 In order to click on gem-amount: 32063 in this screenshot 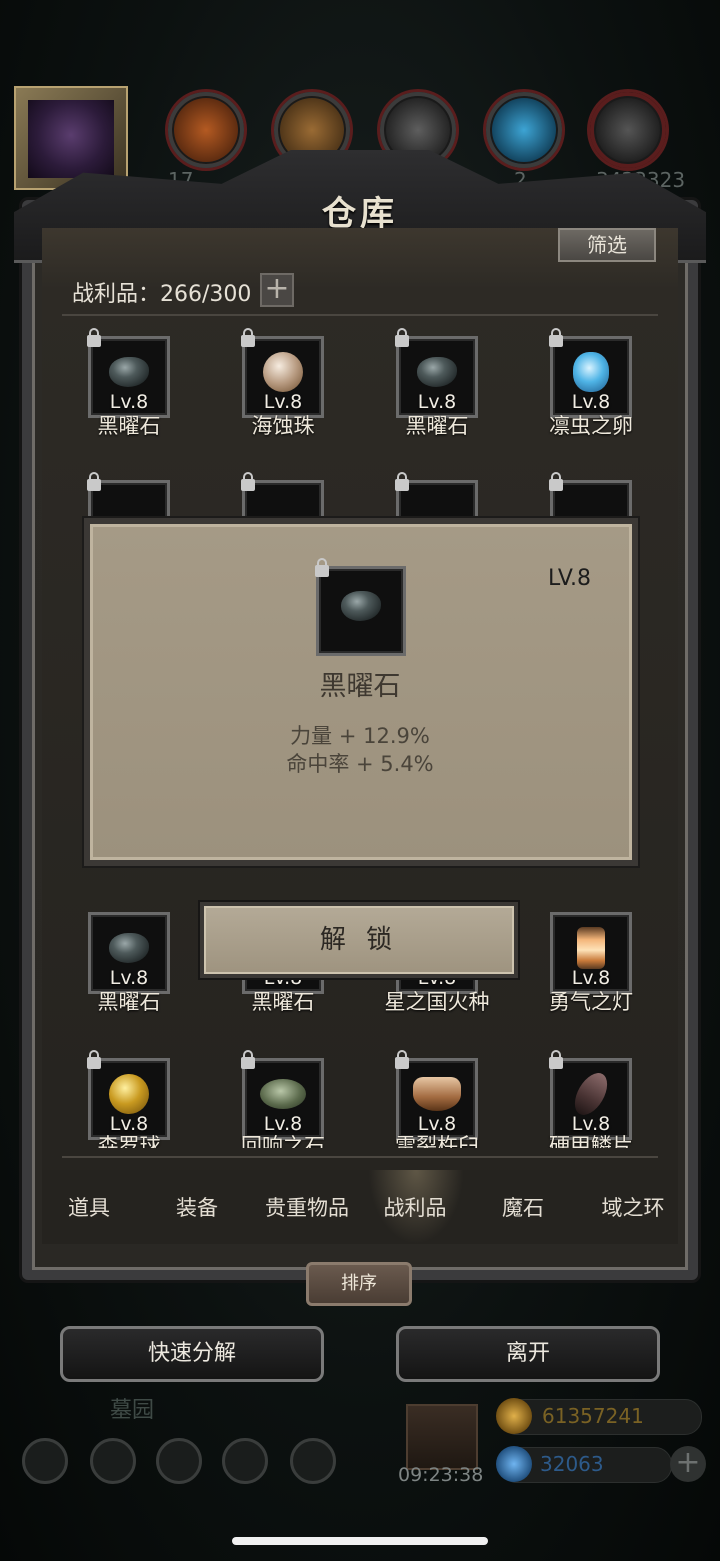, I will do `click(572, 1464)`.